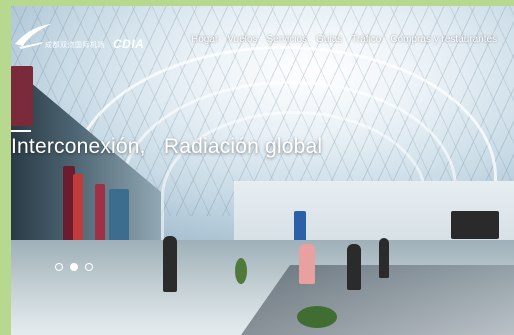 The image size is (514, 335). Describe the element at coordinates (329, 39) in the screenshot. I see `nav-item-guides: Guias` at that location.